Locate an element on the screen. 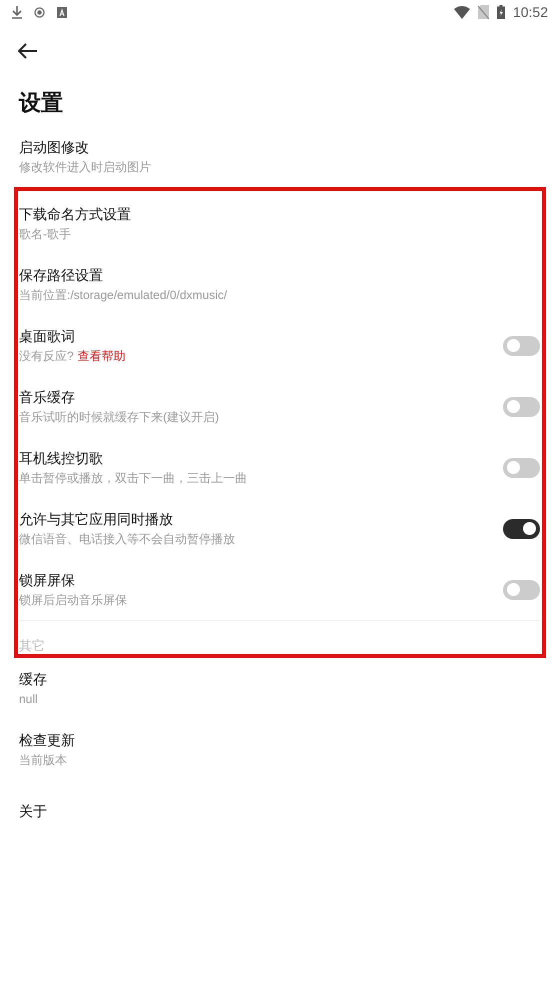 The width and height of the screenshot is (560, 997). setting-title: 关于 is located at coordinates (33, 811).